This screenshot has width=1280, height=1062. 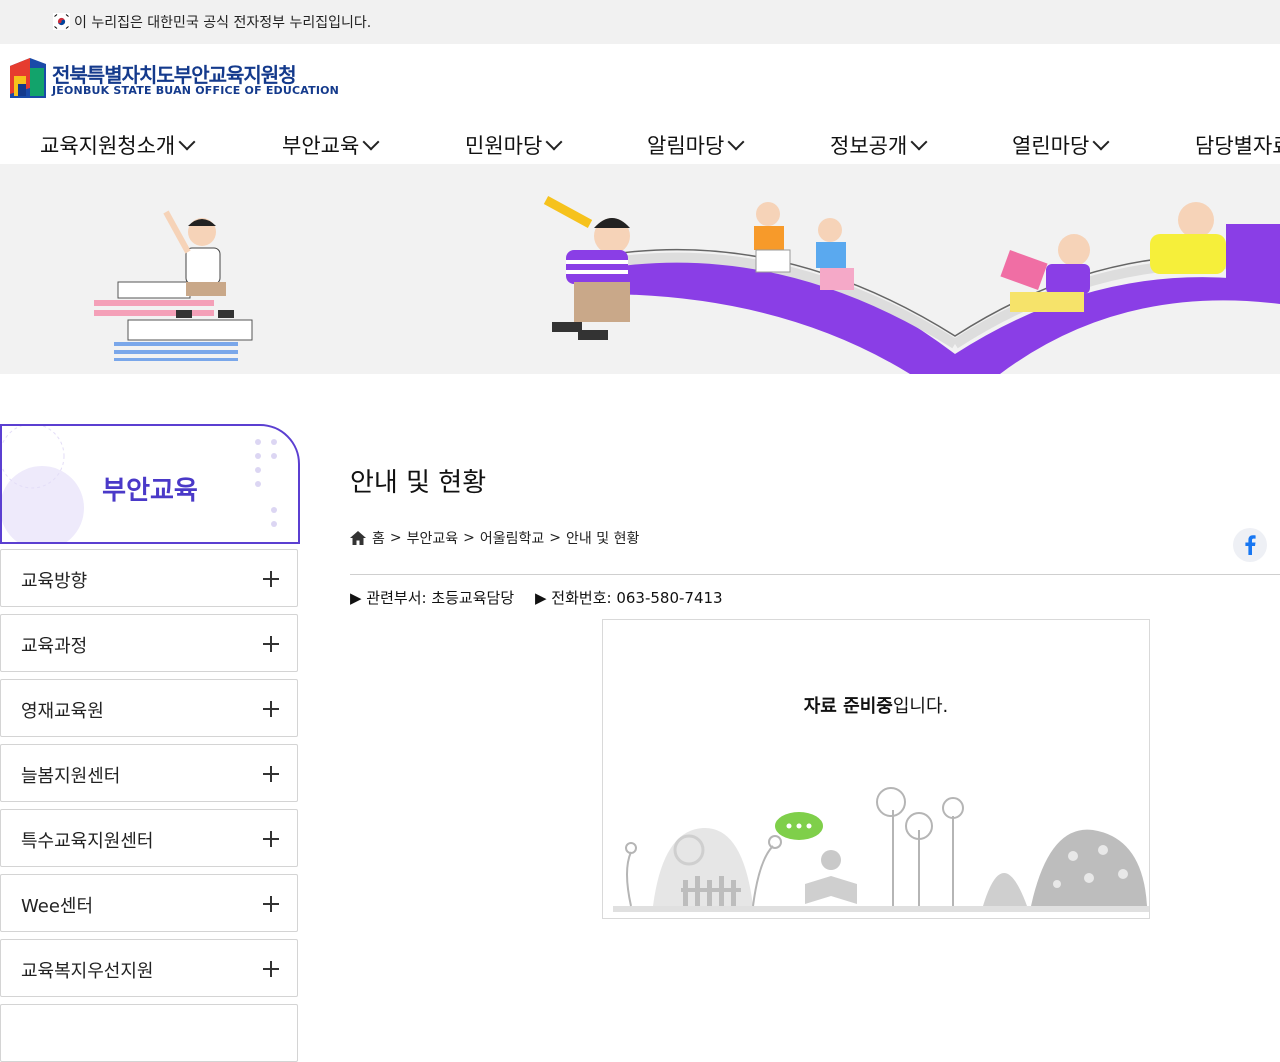 What do you see at coordinates (879, 145) in the screenshot?
I see `gnb-item-info: 정보공개` at bounding box center [879, 145].